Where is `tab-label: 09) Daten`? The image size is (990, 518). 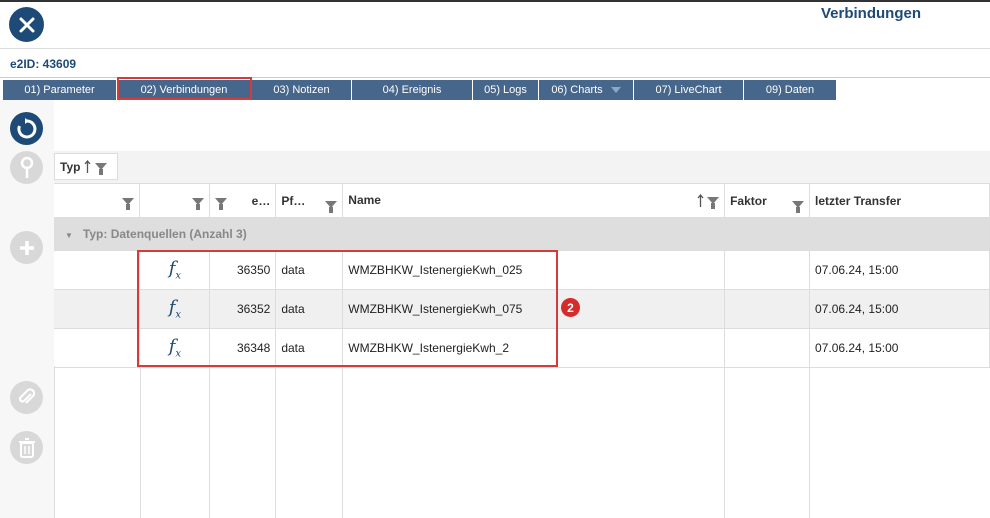 tab-label: 09) Daten is located at coordinates (790, 90).